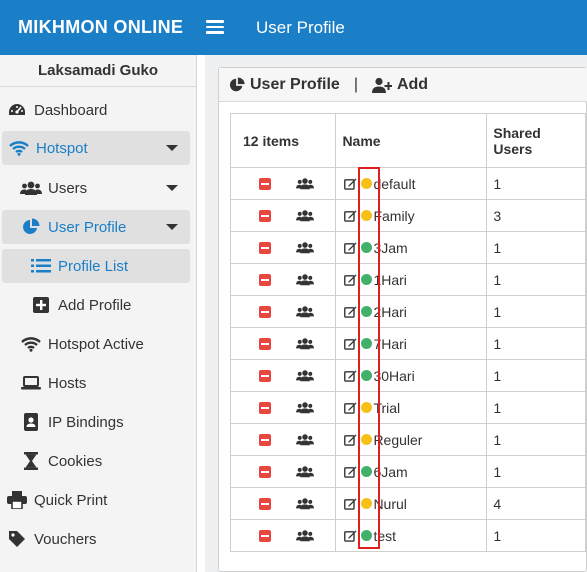 Image resolution: width=587 pixels, height=572 pixels. What do you see at coordinates (31, 383) in the screenshot?
I see `laptop-icon` at bounding box center [31, 383].